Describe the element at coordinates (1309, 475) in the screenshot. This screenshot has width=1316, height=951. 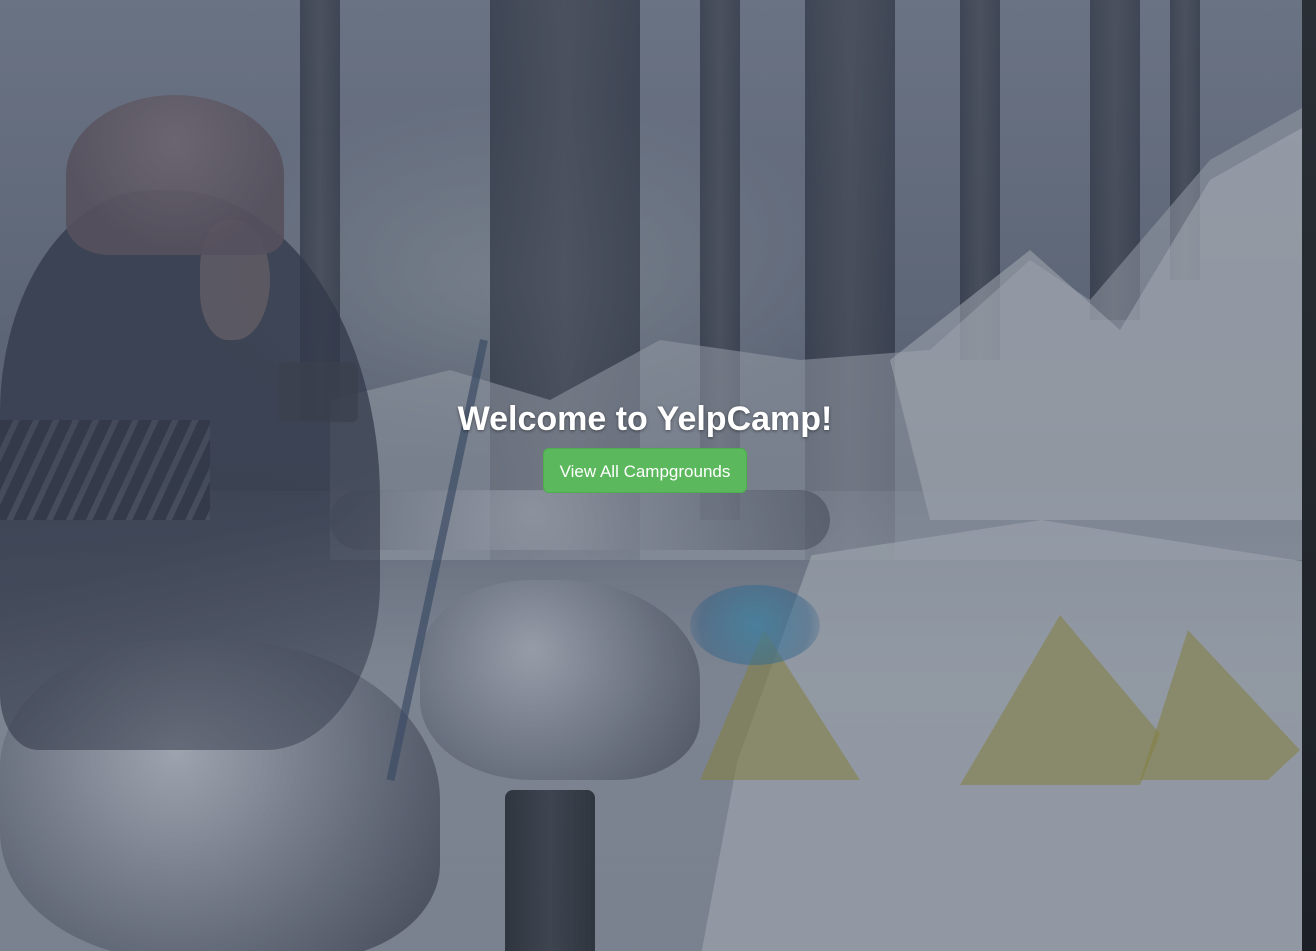
I see `window-edge` at that location.